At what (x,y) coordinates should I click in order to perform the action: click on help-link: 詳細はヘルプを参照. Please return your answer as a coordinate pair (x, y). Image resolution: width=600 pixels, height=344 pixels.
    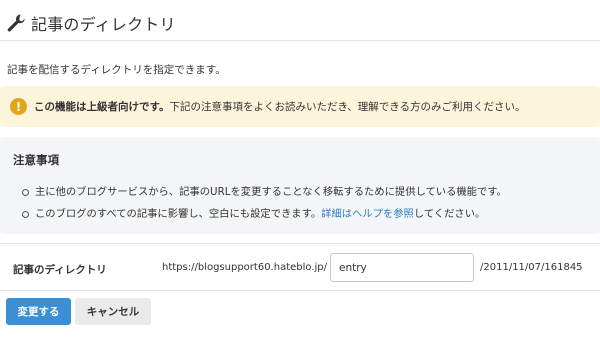
    Looking at the image, I should click on (367, 214).